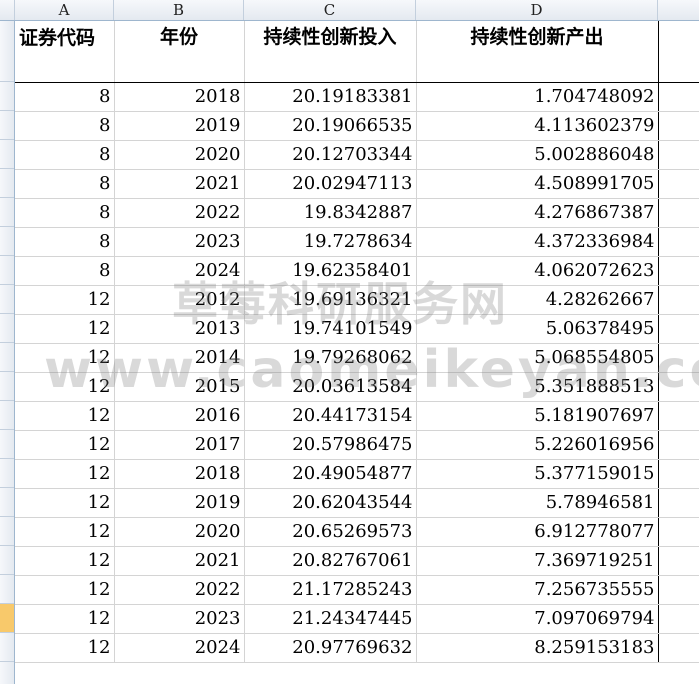 The height and width of the screenshot is (684, 699). What do you see at coordinates (330, 155) in the screenshot?
I see `cell-input: 20.12703344` at bounding box center [330, 155].